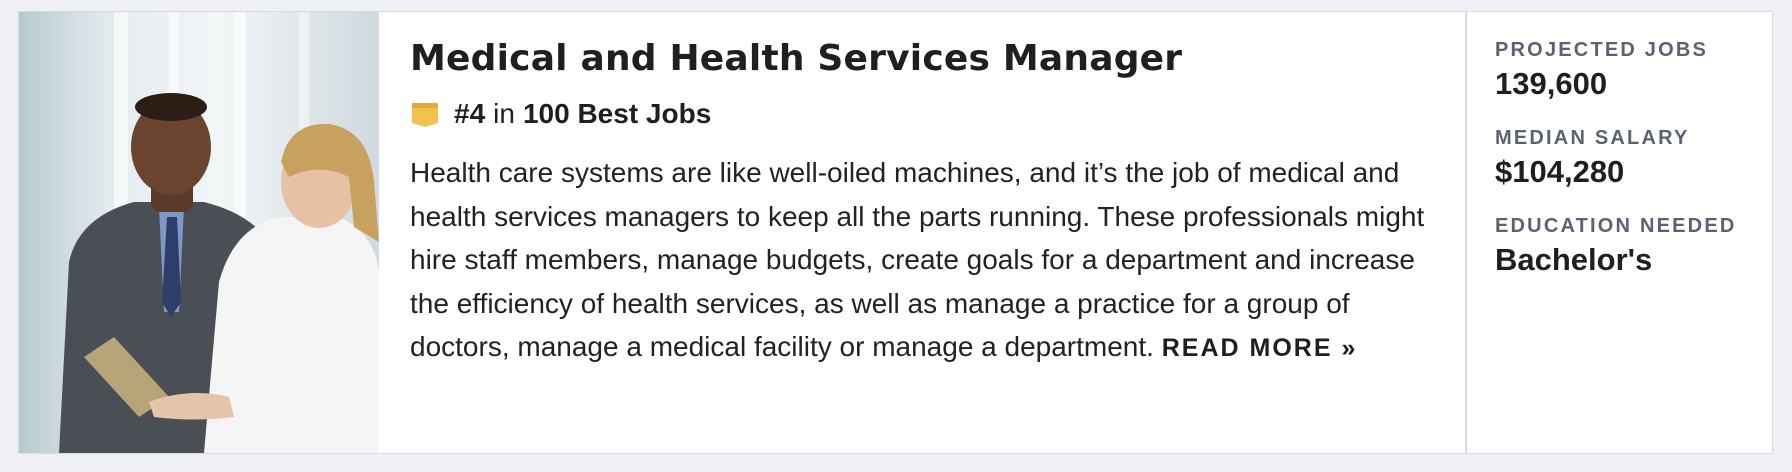 This screenshot has height=472, width=1792. What do you see at coordinates (425, 115) in the screenshot?
I see `ribbon-badge-icon` at bounding box center [425, 115].